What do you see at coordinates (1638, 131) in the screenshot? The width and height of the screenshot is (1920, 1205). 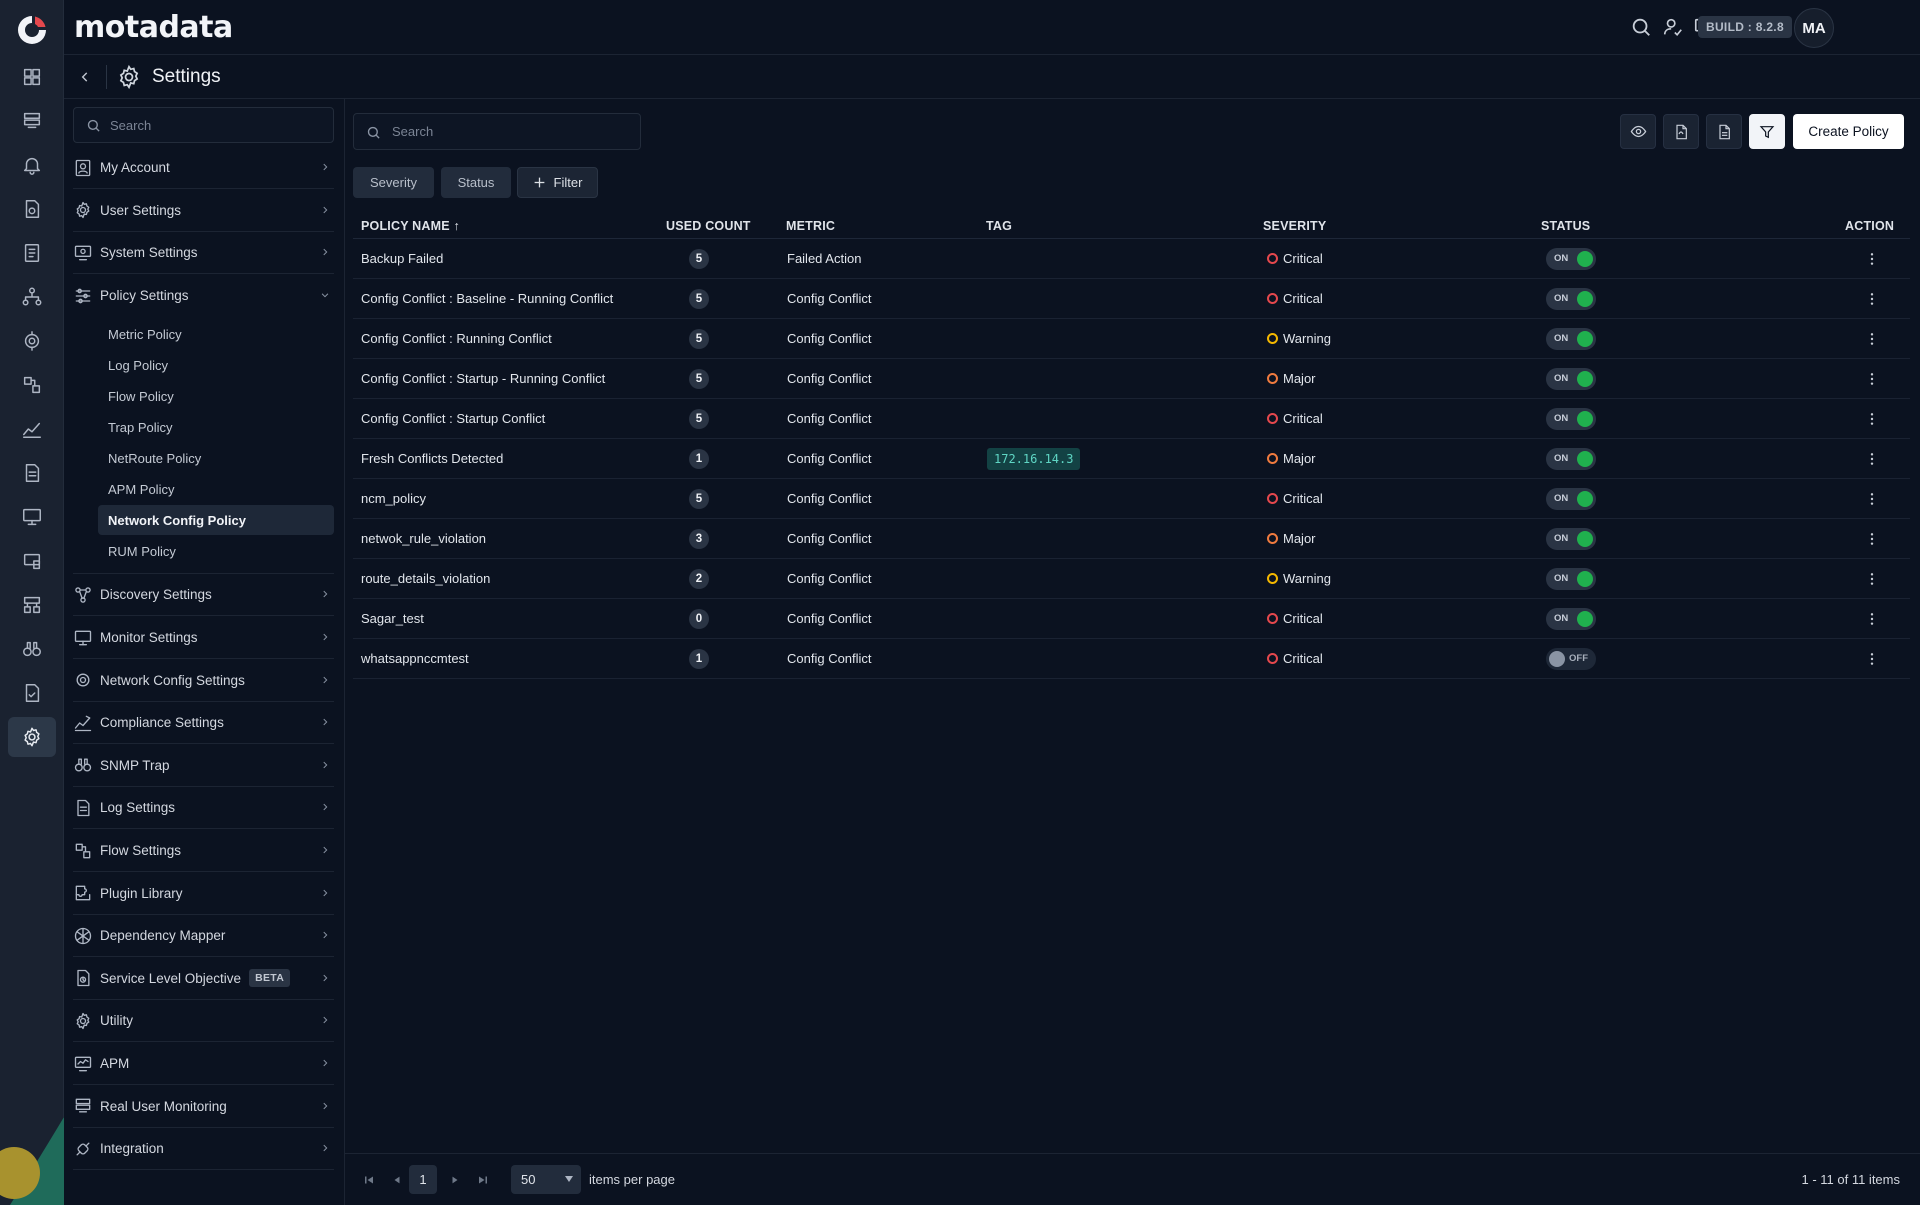 I see `eye-icon` at bounding box center [1638, 131].